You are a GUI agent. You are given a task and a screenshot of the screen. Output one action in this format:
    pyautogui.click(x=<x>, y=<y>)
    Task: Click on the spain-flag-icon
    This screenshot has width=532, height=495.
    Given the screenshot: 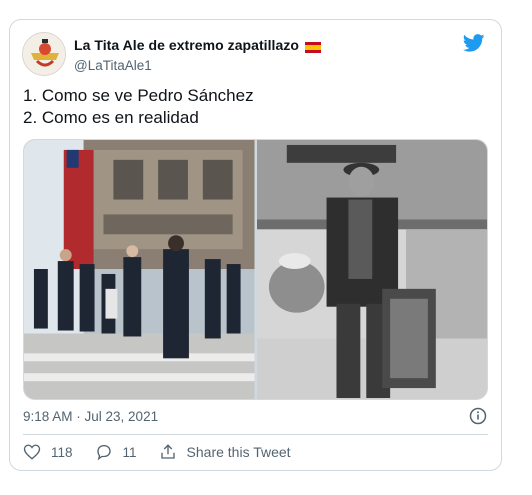 What is the action you would take?
    pyautogui.click(x=313, y=46)
    